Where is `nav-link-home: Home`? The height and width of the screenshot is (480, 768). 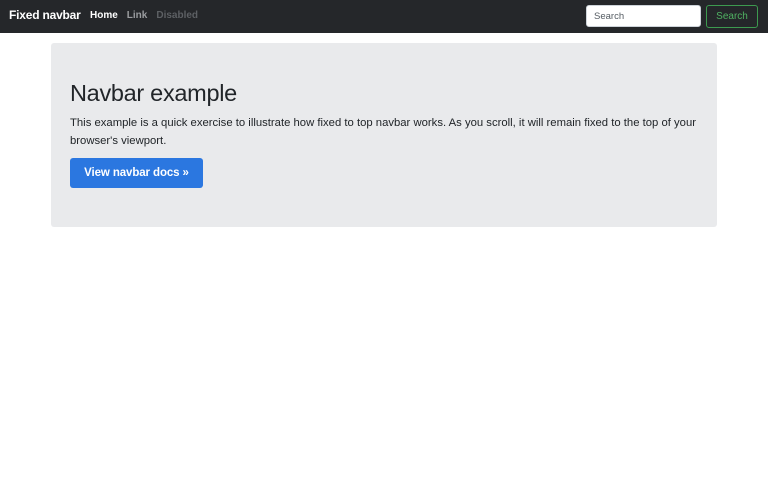
nav-link-home: Home is located at coordinates (104, 15).